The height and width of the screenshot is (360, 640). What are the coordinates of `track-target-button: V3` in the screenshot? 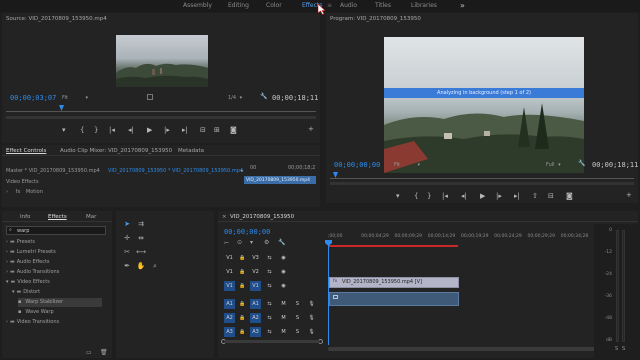 It's located at (255, 258).